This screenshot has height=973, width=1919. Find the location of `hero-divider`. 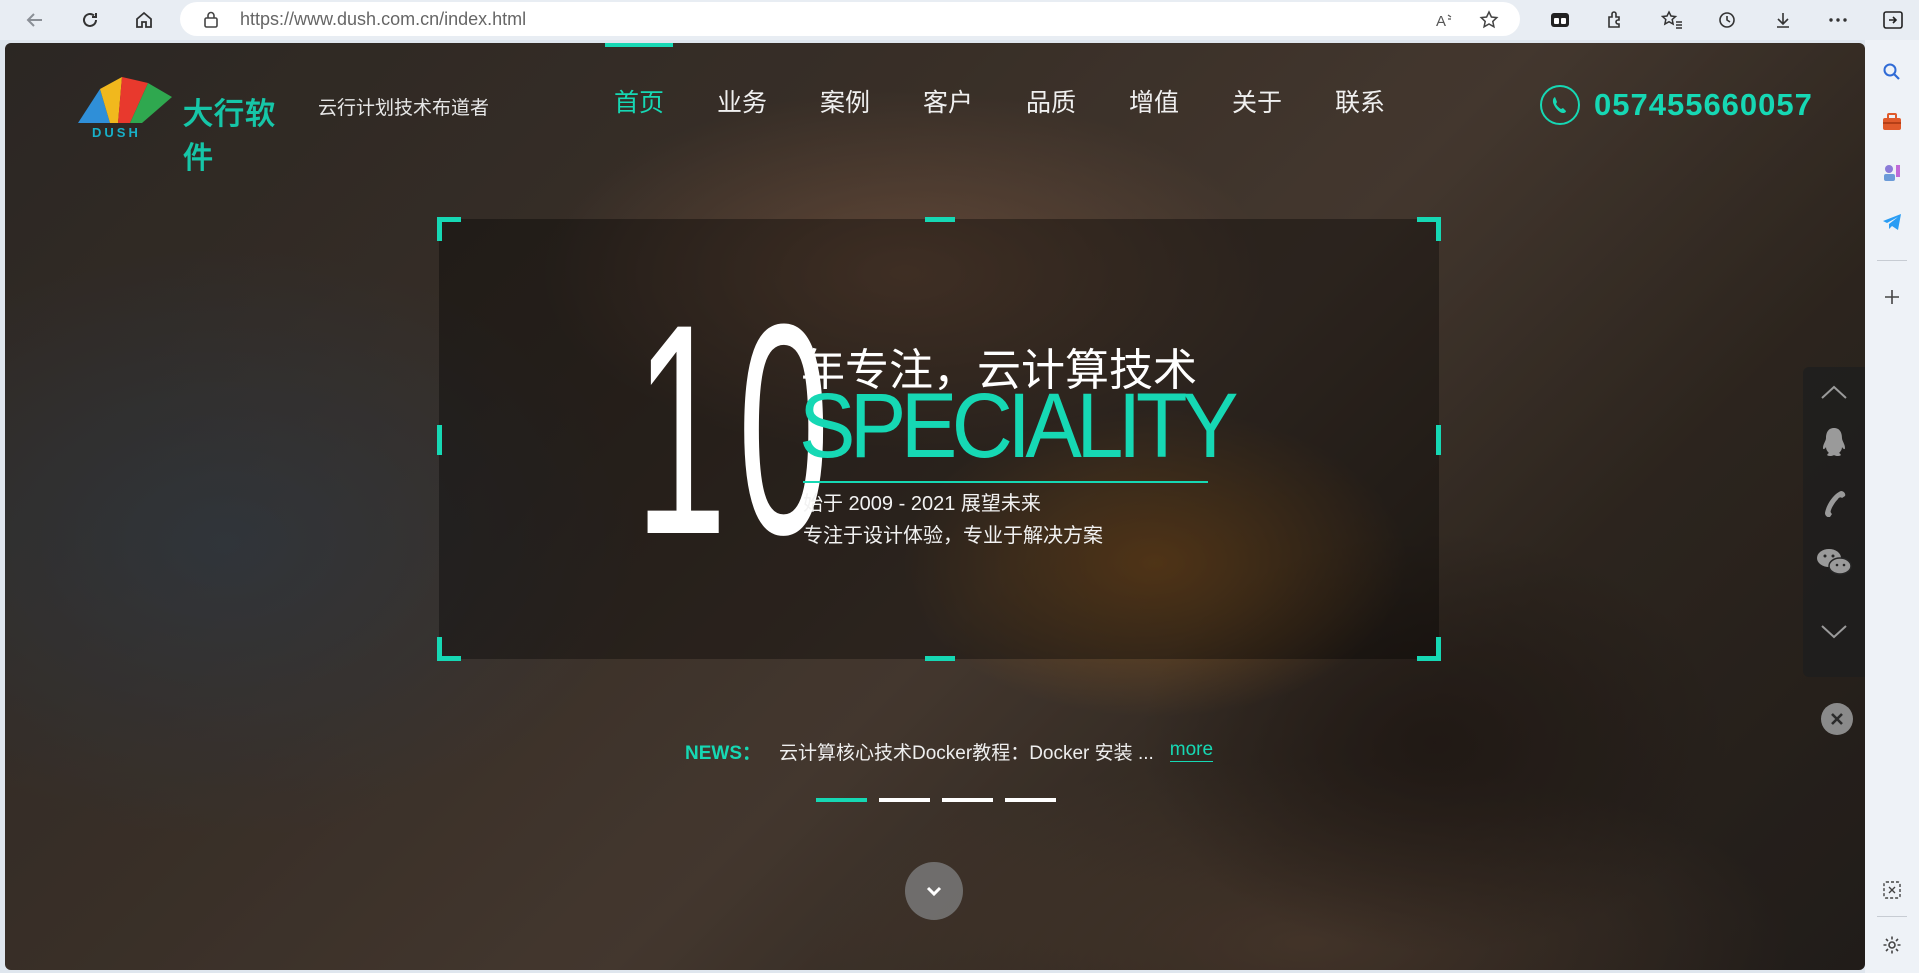

hero-divider is located at coordinates (1005, 482).